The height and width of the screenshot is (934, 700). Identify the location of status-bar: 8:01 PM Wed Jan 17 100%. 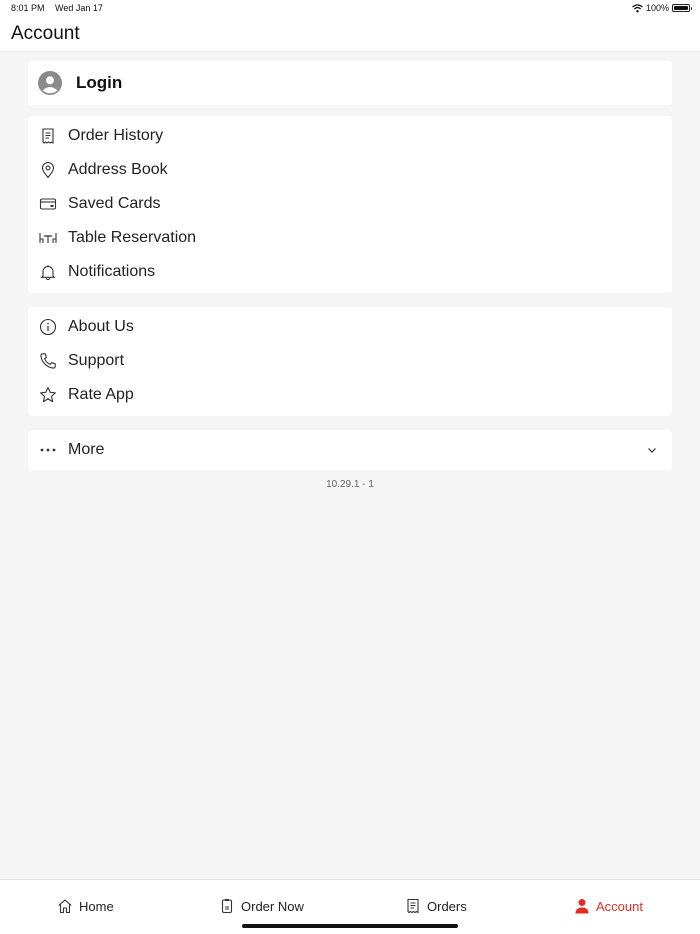
(350, 9).